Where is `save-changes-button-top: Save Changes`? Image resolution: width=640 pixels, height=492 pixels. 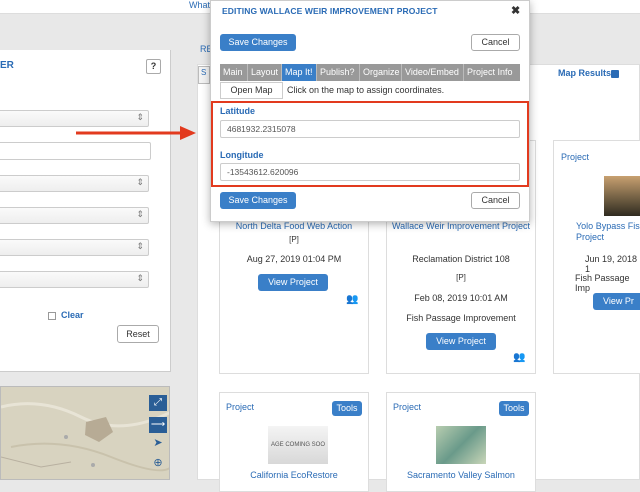
save-changes-button-top: Save Changes is located at coordinates (258, 42).